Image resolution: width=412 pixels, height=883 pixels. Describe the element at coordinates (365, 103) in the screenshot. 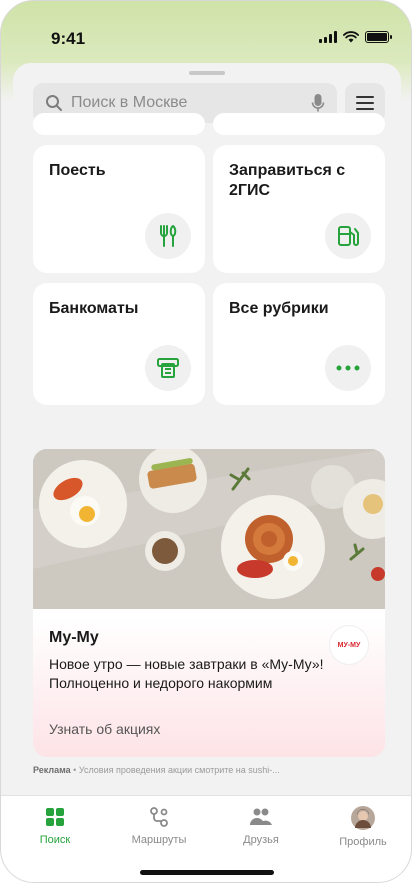

I see `hamburger-icon` at that location.